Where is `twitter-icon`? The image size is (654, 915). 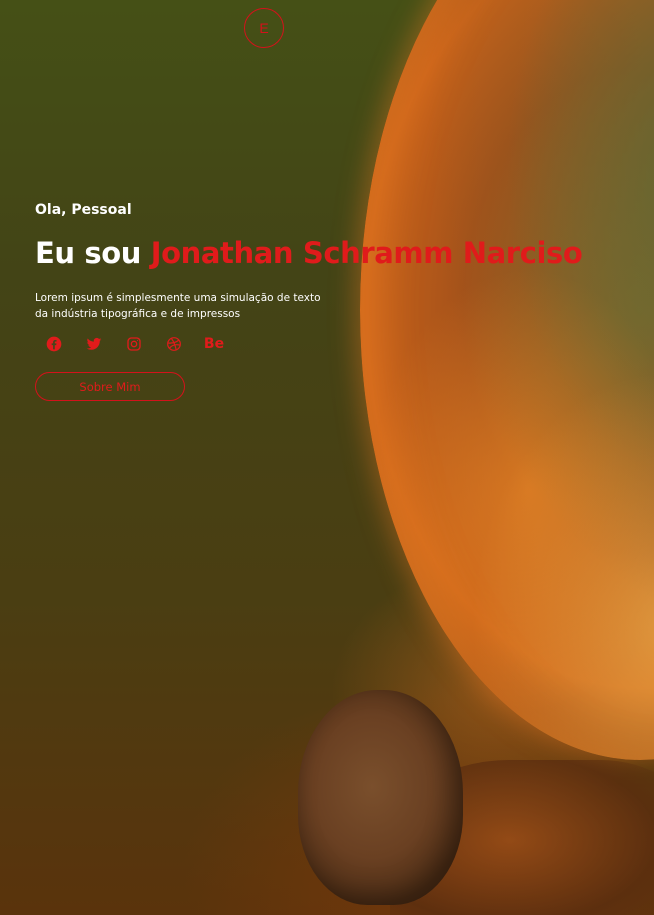 twitter-icon is located at coordinates (94, 344).